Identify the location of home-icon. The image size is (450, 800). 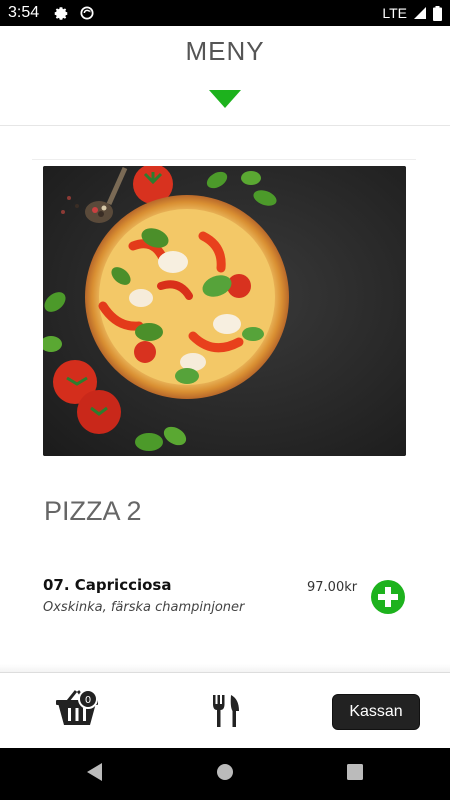
(225, 772).